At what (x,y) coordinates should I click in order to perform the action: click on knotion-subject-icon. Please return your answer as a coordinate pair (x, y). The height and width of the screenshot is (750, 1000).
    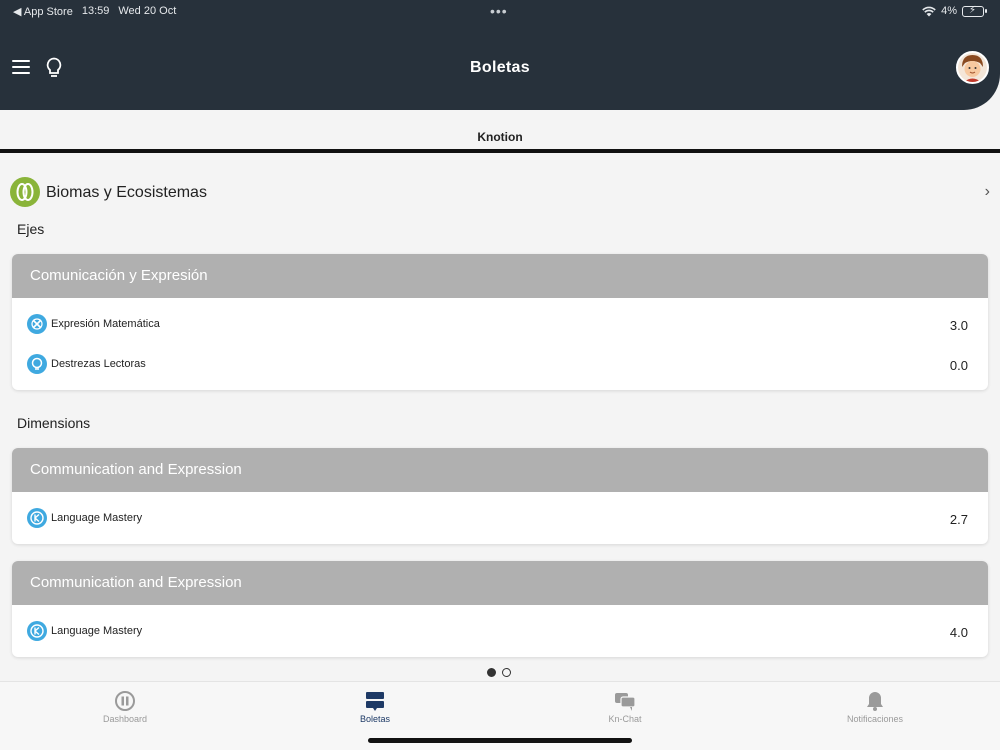
    Looking at the image, I should click on (25, 192).